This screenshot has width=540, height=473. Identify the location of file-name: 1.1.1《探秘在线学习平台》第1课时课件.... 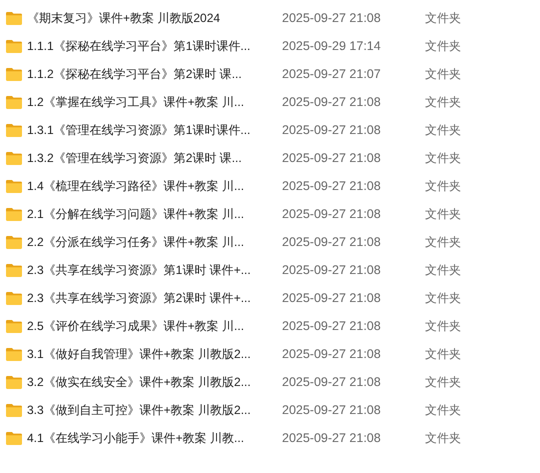
(147, 46).